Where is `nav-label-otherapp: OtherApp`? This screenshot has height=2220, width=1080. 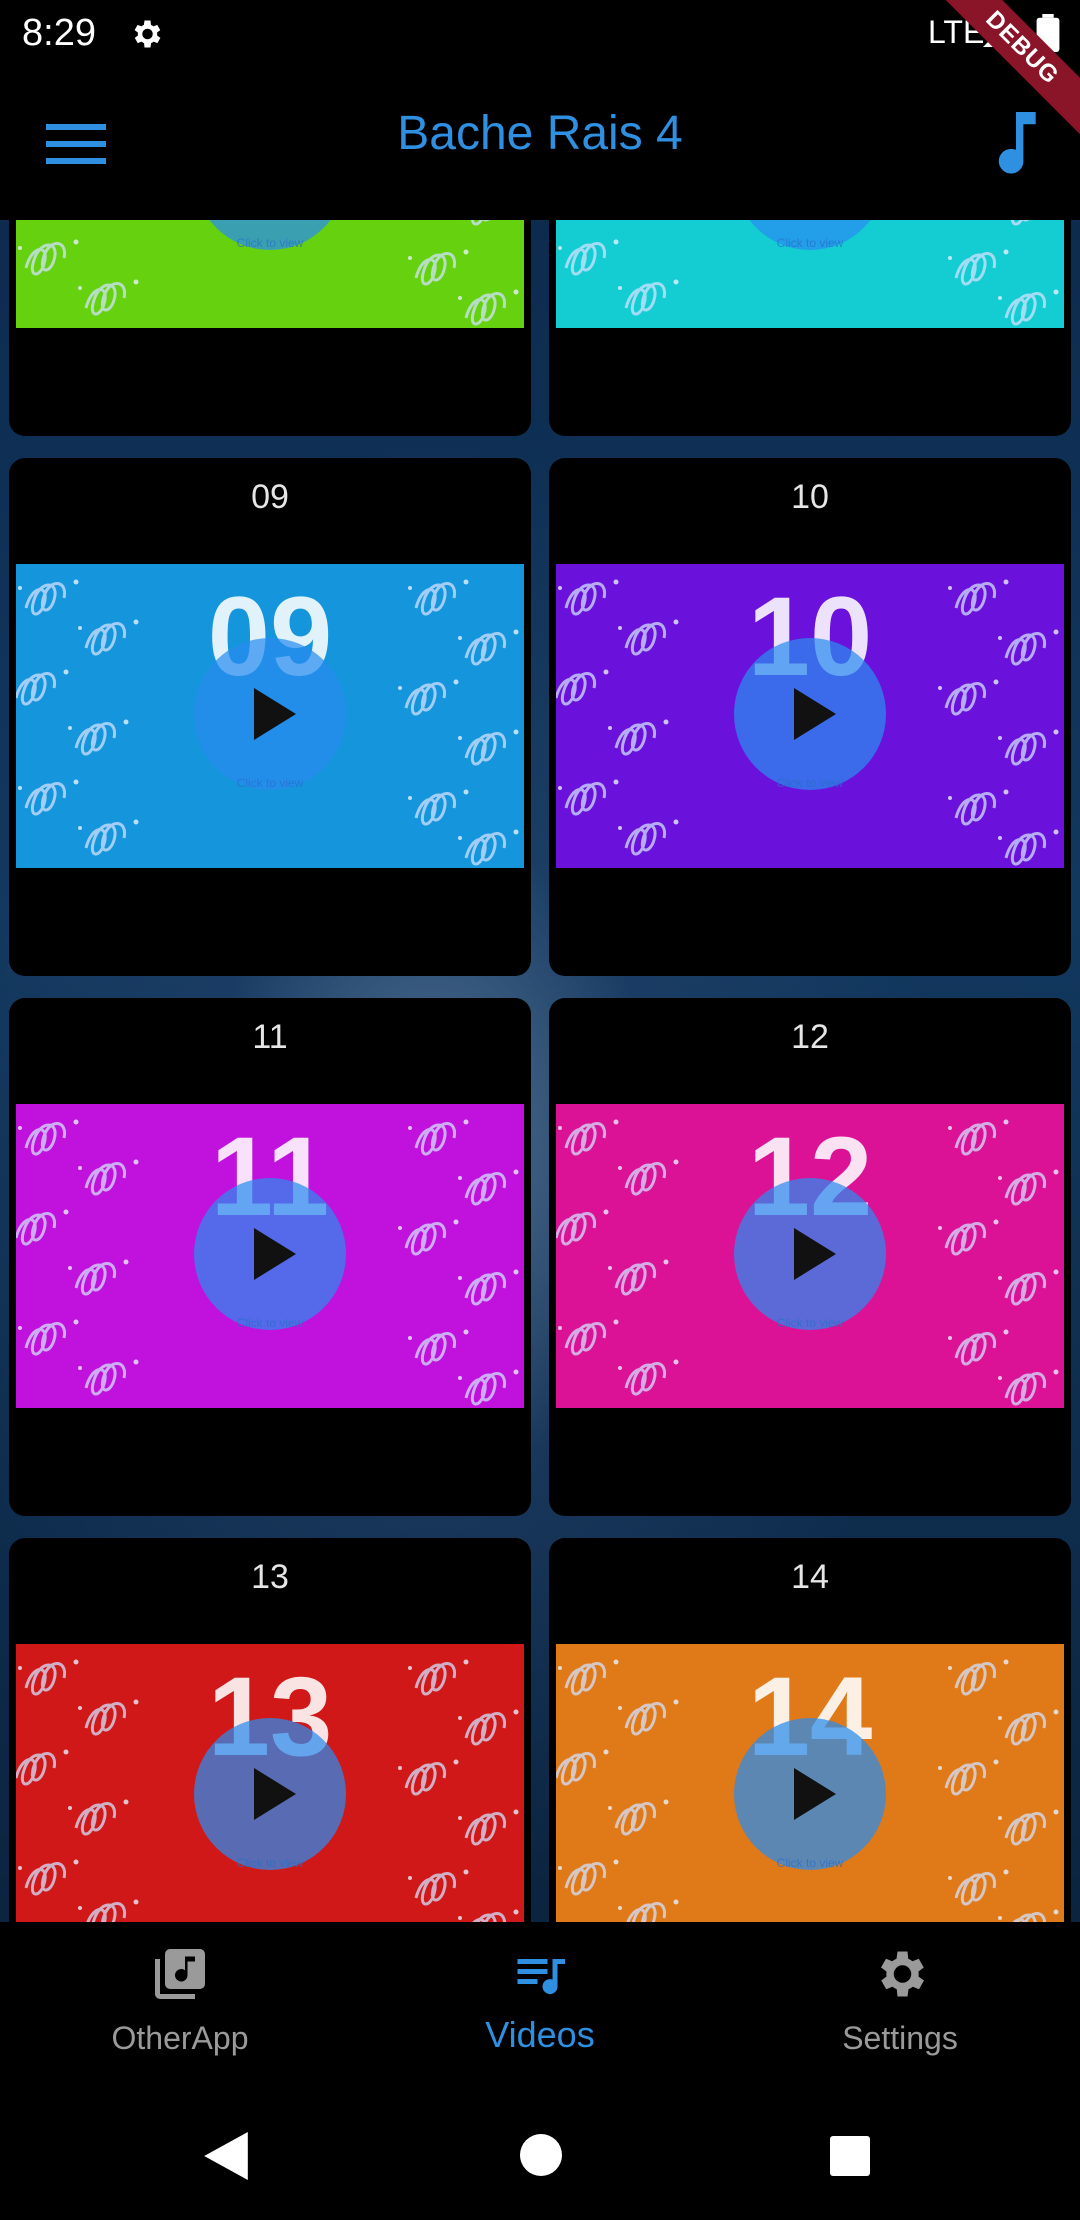
nav-label-otherapp: OtherApp is located at coordinates (180, 2038).